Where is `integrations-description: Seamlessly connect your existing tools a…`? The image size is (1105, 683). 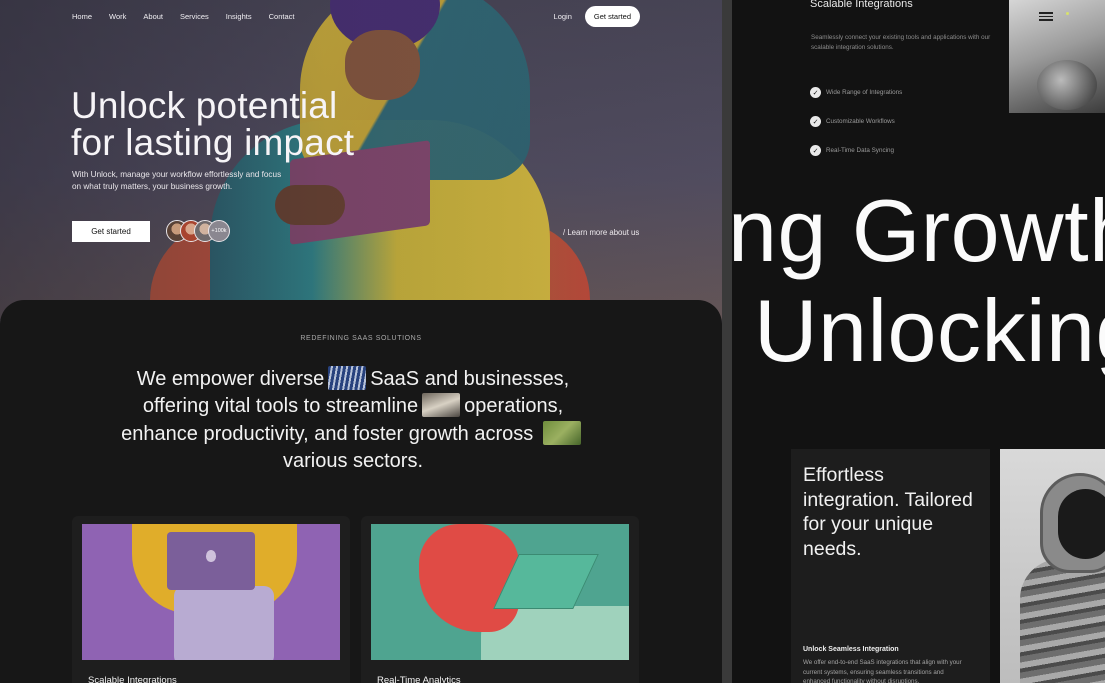
integrations-description: Seamlessly connect your existing tools a… is located at coordinates (901, 42).